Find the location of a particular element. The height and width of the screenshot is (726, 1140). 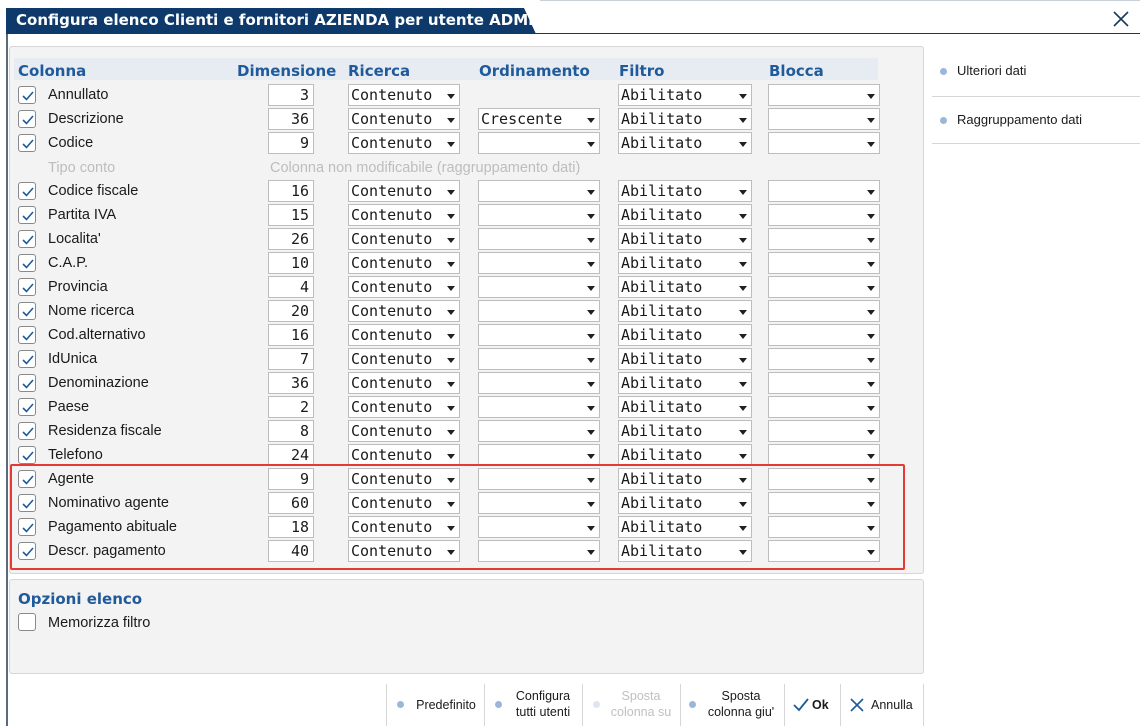

column-size-input: 8 is located at coordinates (291, 431).